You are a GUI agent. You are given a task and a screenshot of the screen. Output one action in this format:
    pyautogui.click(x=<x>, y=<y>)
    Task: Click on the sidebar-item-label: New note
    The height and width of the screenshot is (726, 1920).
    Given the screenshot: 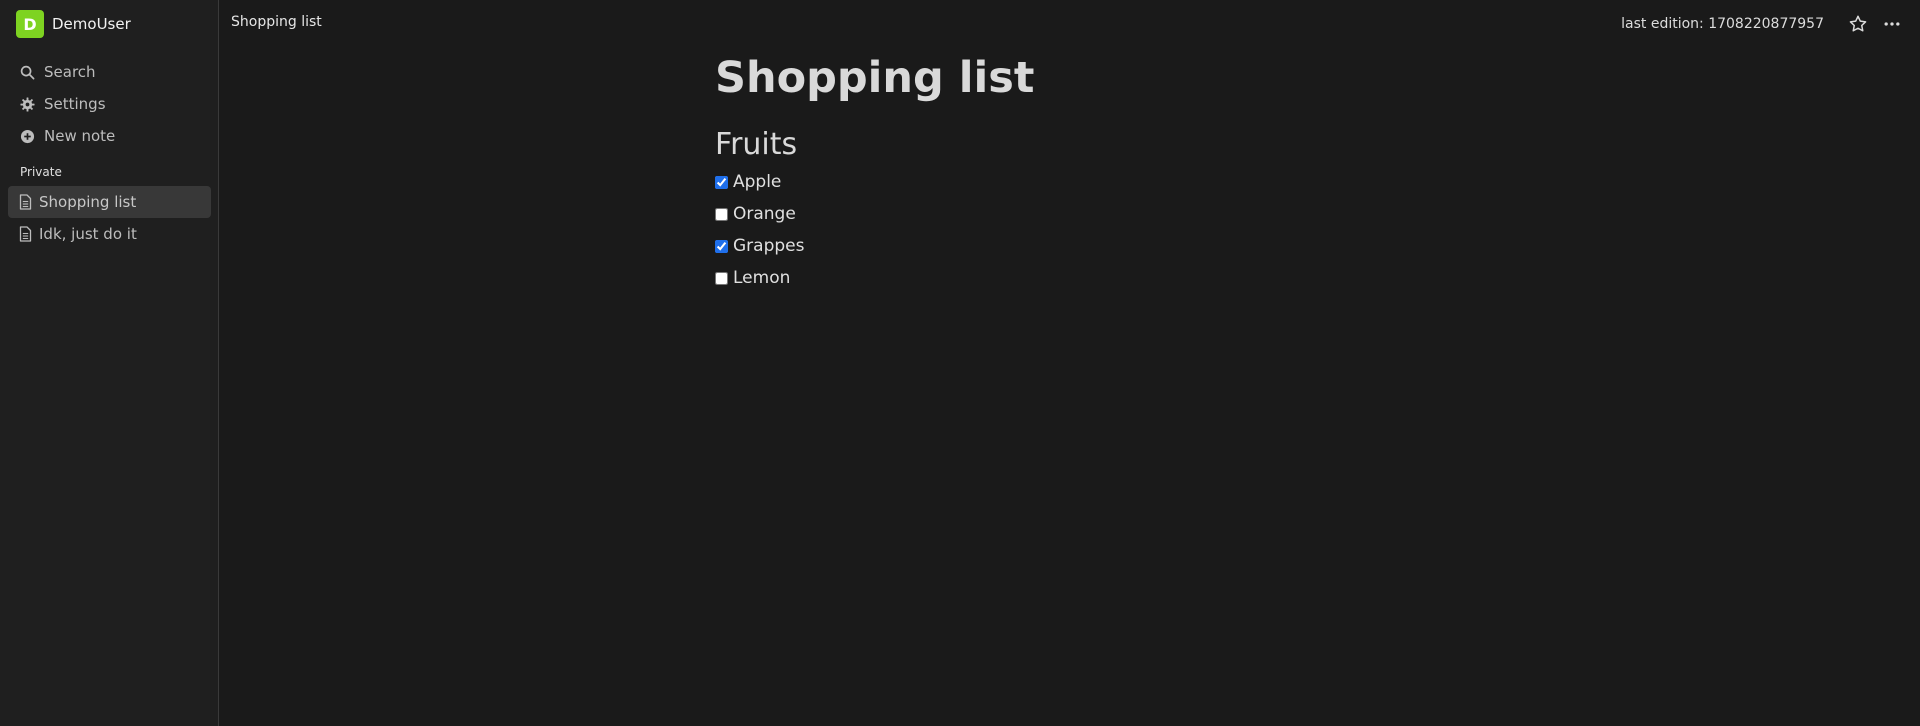 What is the action you would take?
    pyautogui.click(x=80, y=136)
    